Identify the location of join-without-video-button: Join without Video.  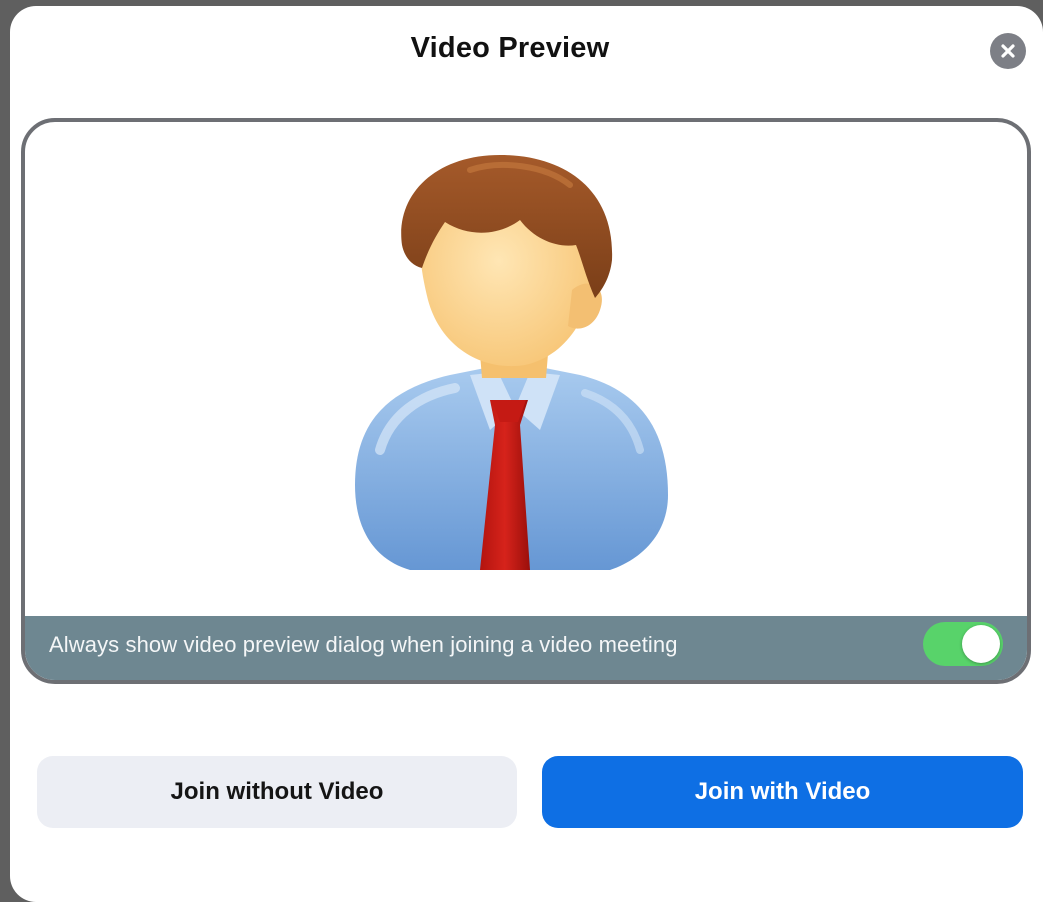
(277, 792).